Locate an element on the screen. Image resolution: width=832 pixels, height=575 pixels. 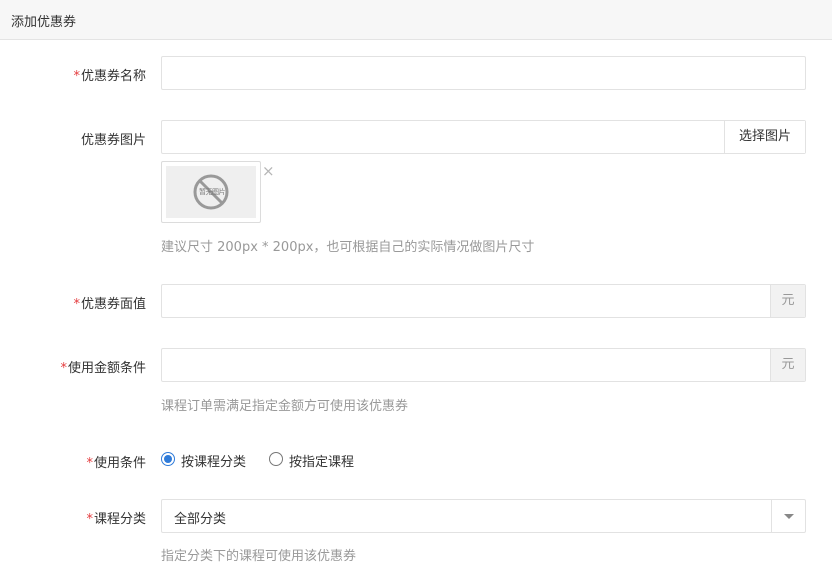
panel-header: 添加优惠券 is located at coordinates (416, 20).